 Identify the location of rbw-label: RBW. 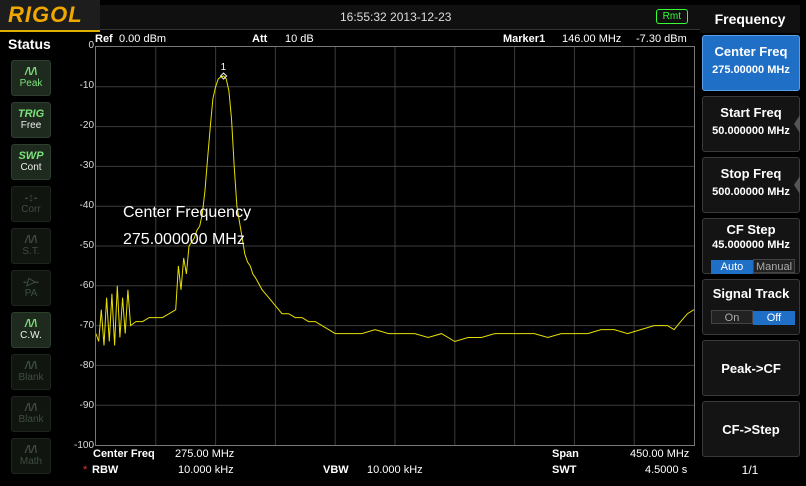
(105, 470).